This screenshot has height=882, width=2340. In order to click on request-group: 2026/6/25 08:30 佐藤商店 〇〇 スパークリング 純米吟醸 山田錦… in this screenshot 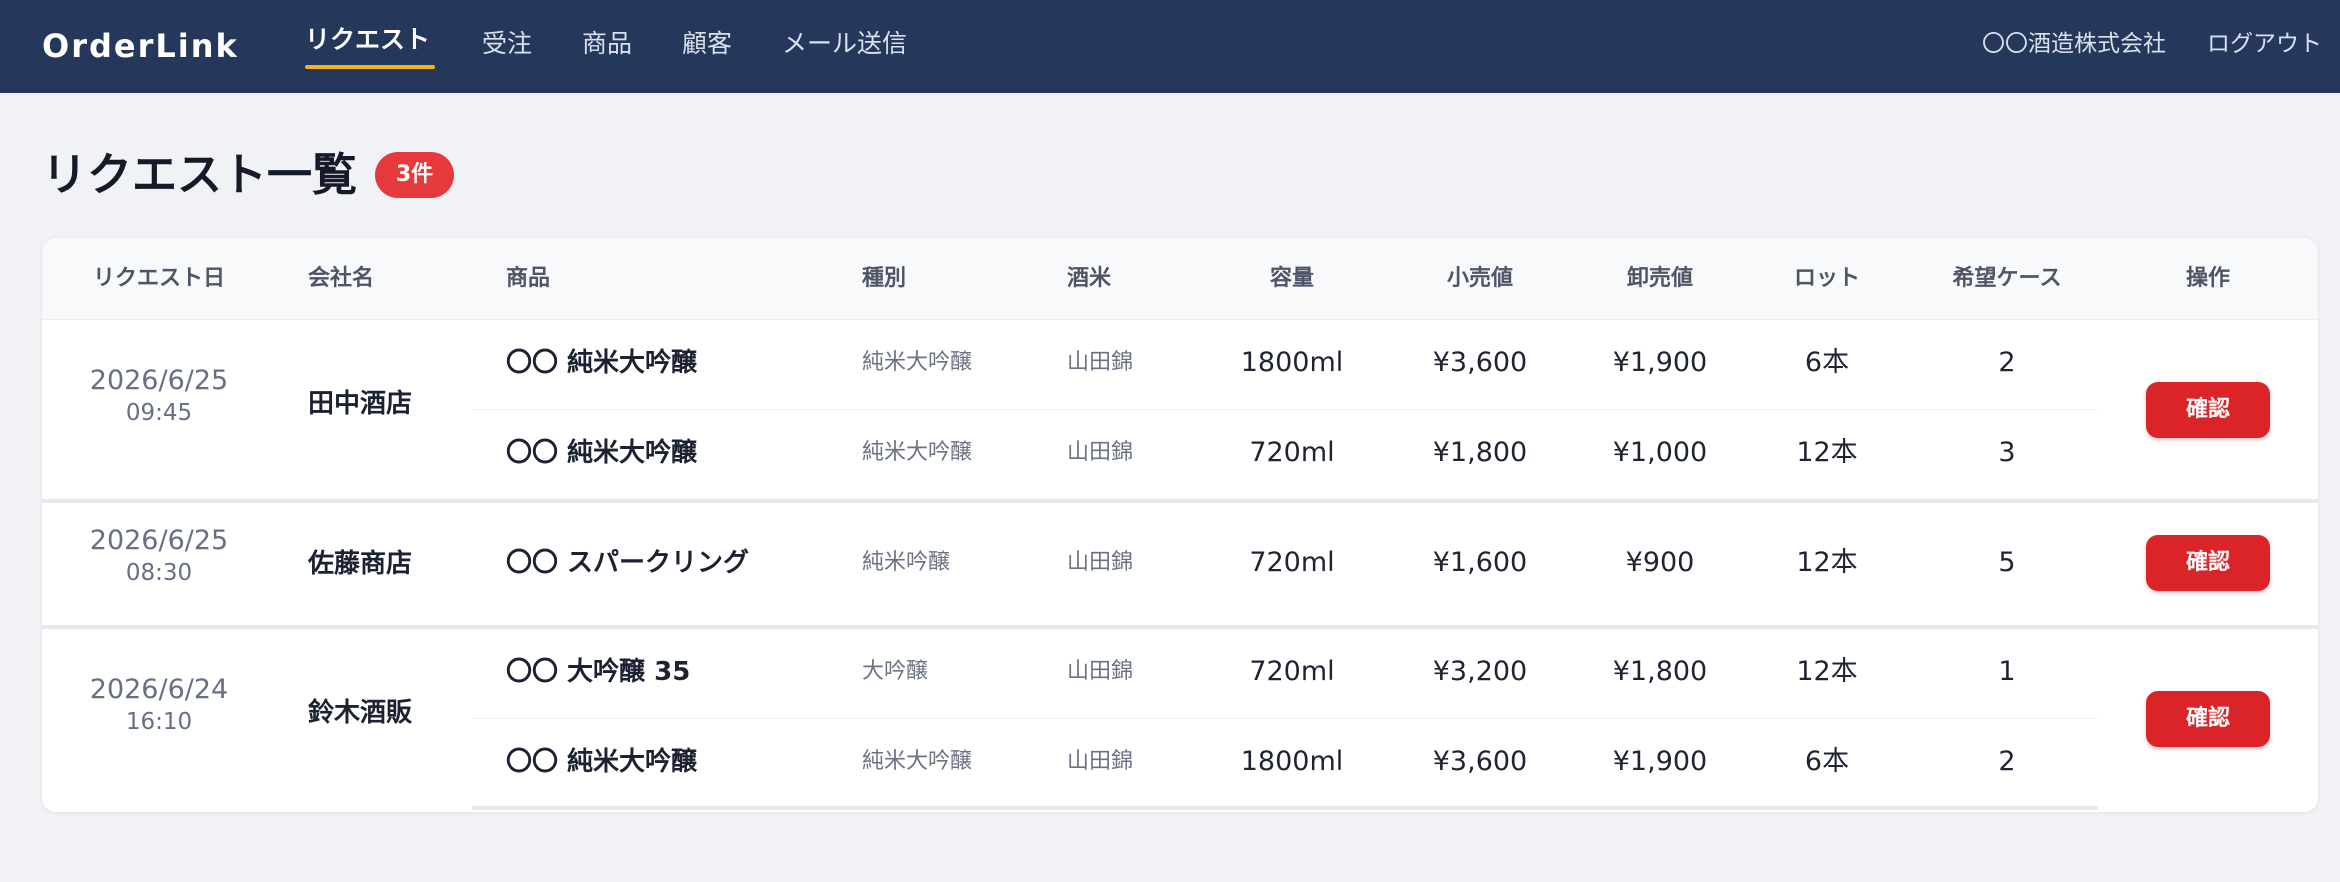, I will do `click(1180, 566)`.